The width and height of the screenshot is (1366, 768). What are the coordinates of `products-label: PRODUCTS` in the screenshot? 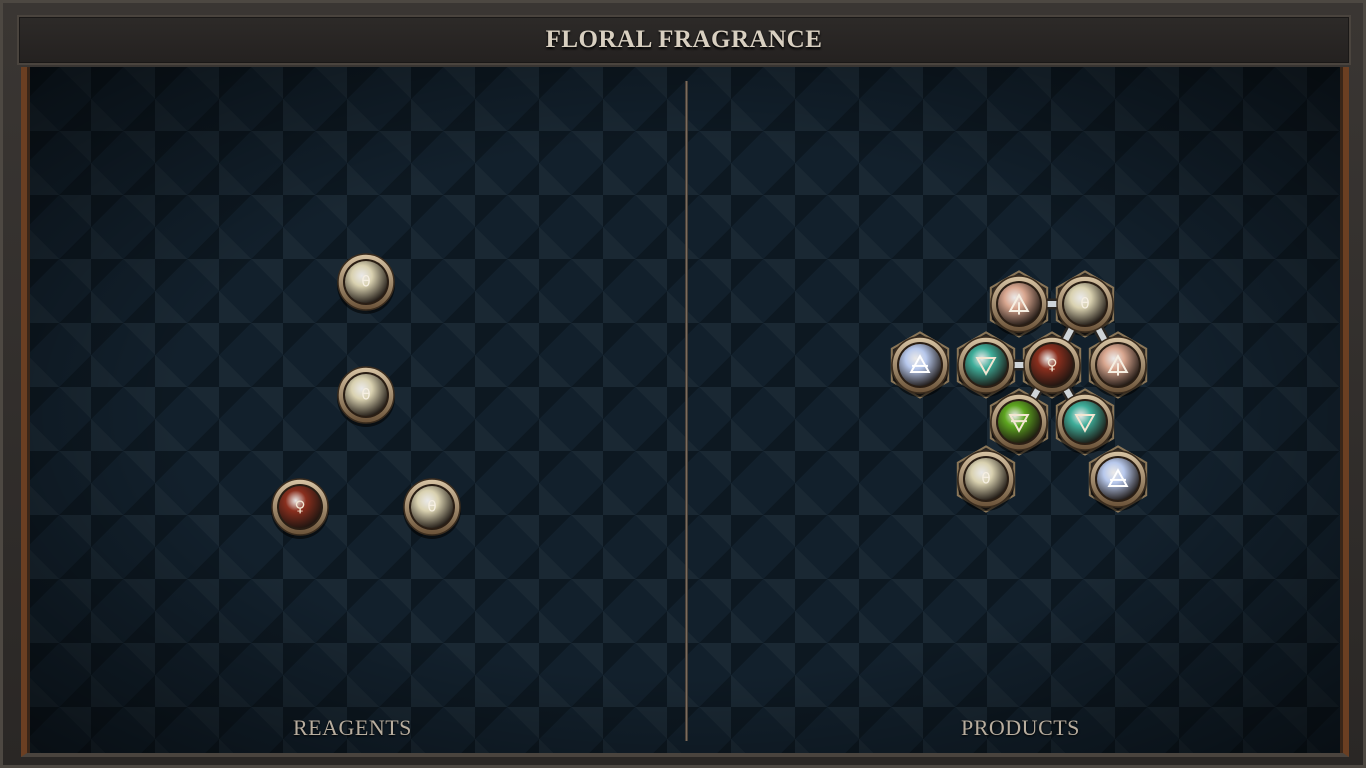 It's located at (1020, 727).